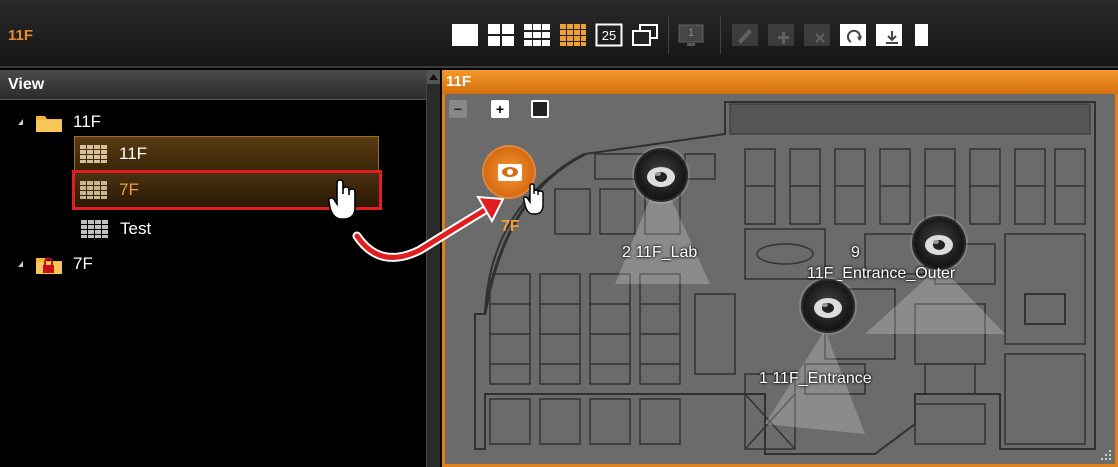 This screenshot has height=467, width=1118. Describe the element at coordinates (780, 82) in the screenshot. I see `map-title: 11F` at that location.